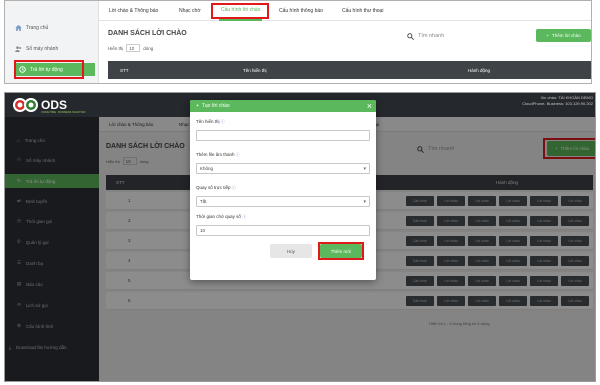 This screenshot has height=385, width=600. Describe the element at coordinates (557, 103) in the screenshot. I see `server-info: CloudPhone- Business: 103.129.90.202` at that location.